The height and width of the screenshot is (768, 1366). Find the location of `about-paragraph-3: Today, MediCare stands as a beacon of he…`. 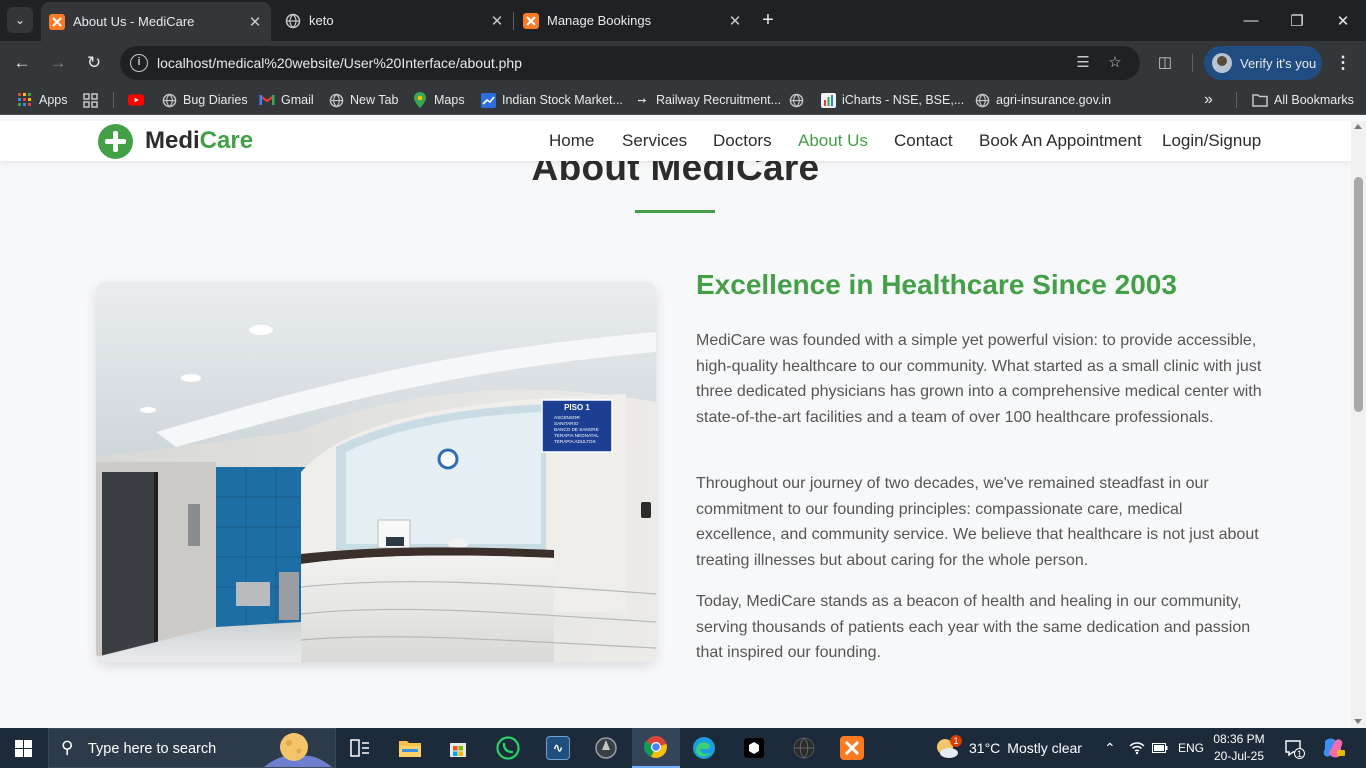

about-paragraph-3: Today, MediCare stands as a beacon of he… is located at coordinates (973, 627).